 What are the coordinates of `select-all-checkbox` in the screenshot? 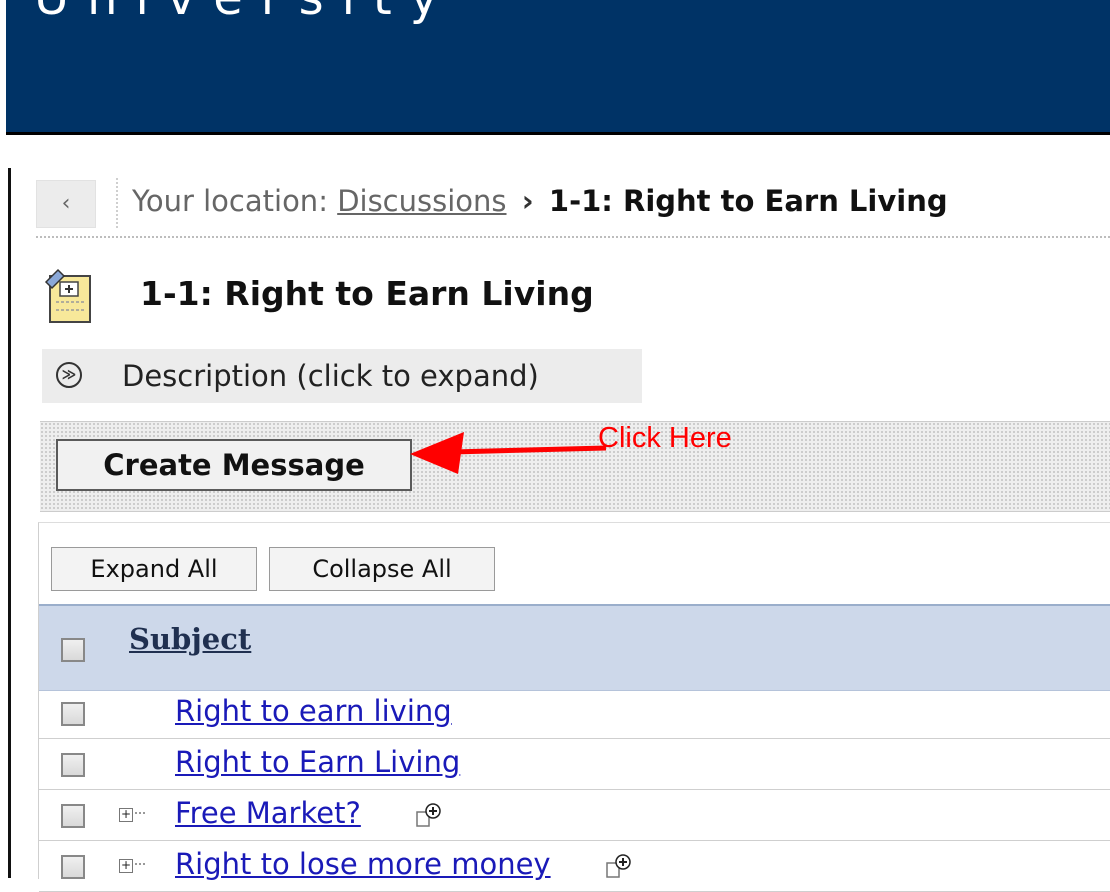 It's located at (73, 650).